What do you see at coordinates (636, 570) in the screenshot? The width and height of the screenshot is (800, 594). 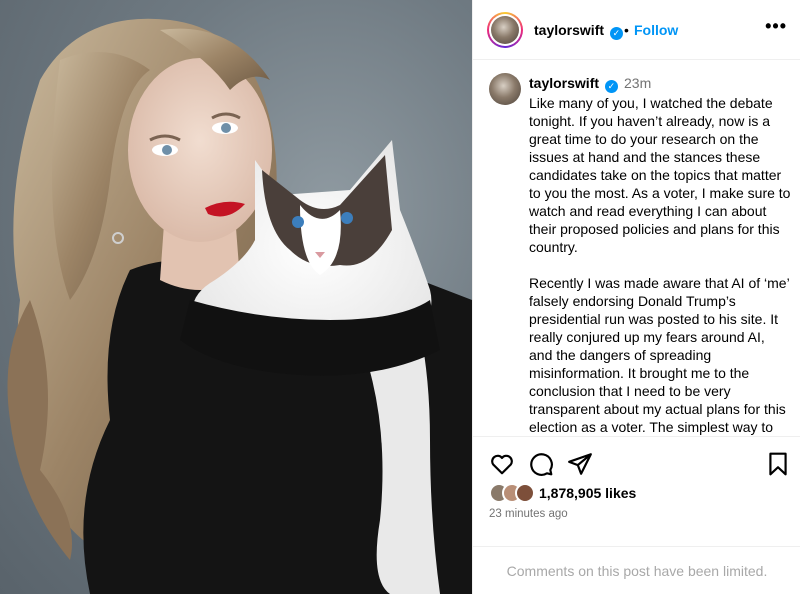 I see `comments-limited-notice: Comments on this post have been limited.` at bounding box center [636, 570].